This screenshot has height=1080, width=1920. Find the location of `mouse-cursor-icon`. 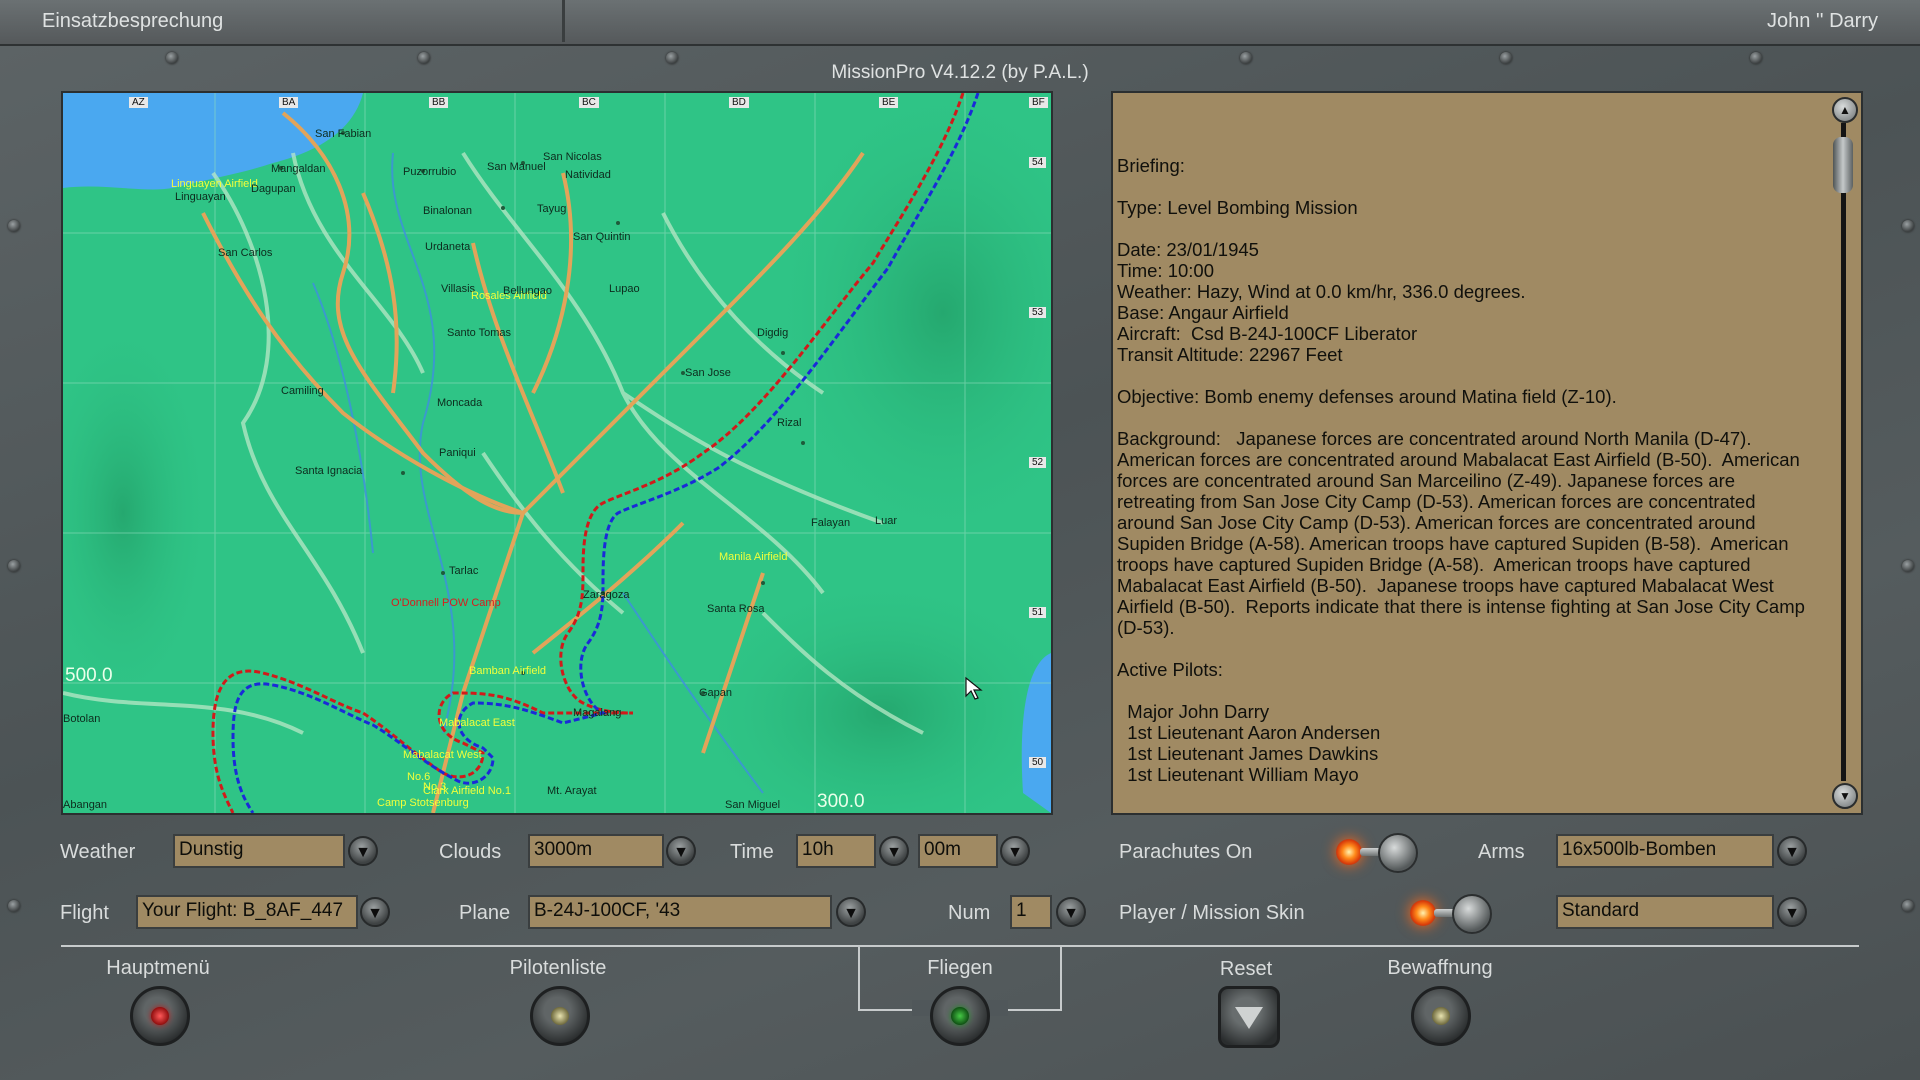

mouse-cursor-icon is located at coordinates (974, 688).